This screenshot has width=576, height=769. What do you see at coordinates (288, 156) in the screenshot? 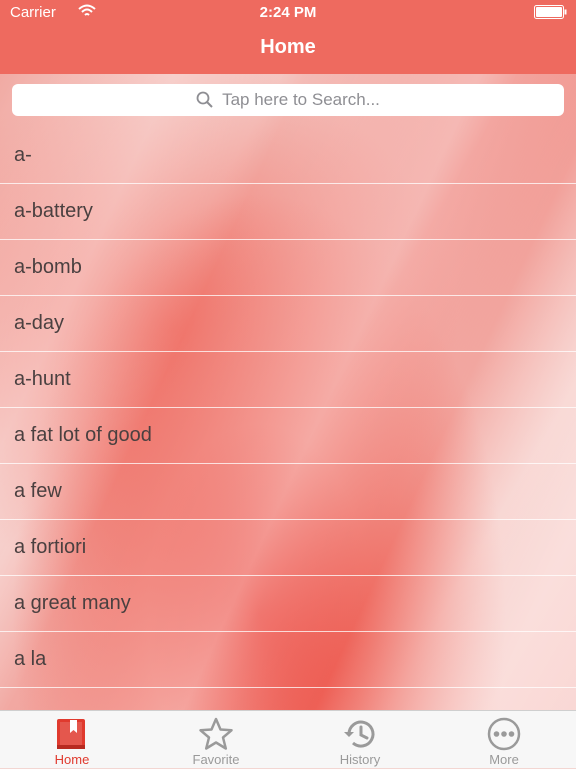
I see `list-item: a-` at bounding box center [288, 156].